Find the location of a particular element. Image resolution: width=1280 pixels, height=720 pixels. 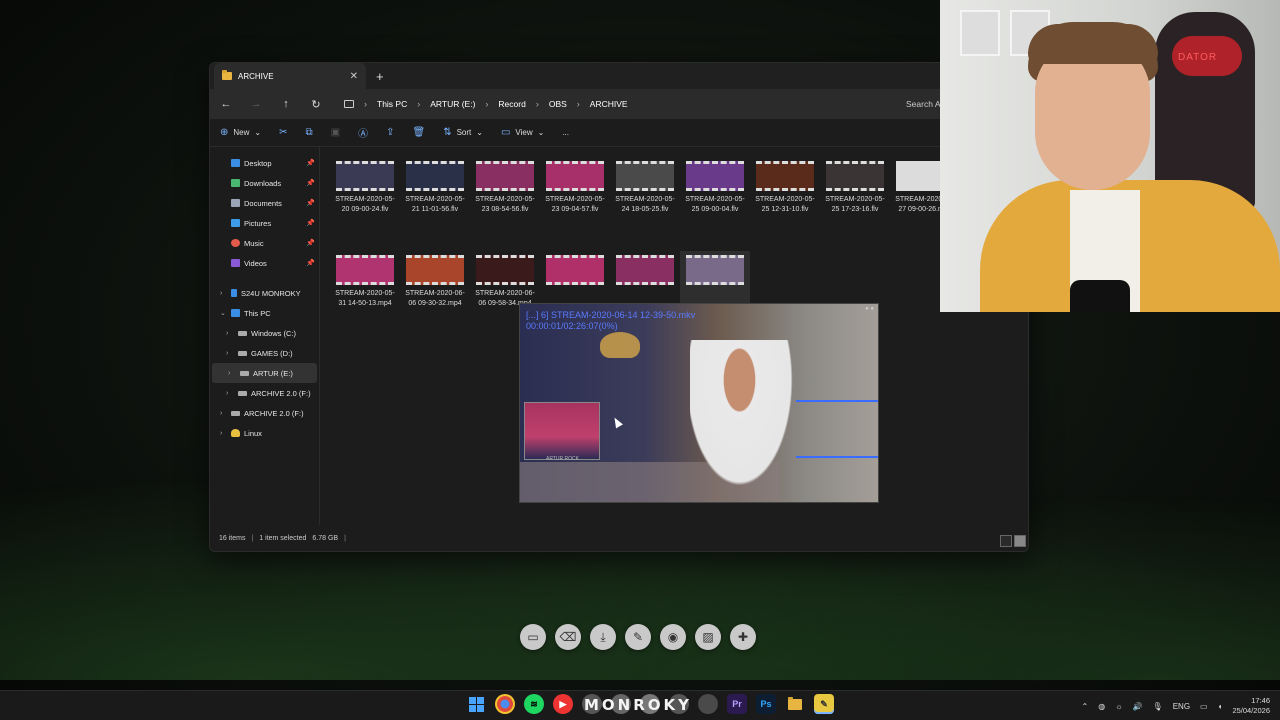

file-item: STREAM-2020-05-23 09-04-57.flv is located at coordinates (575, 204).